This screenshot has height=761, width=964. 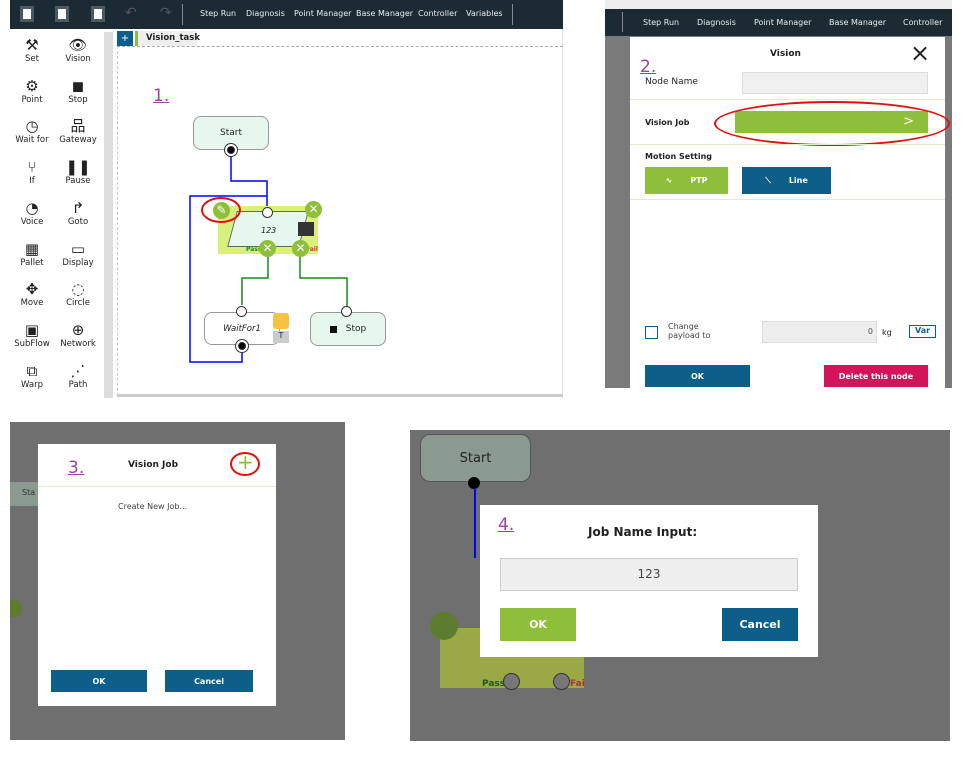 I want to click on timer-badge: T, so click(x=281, y=337).